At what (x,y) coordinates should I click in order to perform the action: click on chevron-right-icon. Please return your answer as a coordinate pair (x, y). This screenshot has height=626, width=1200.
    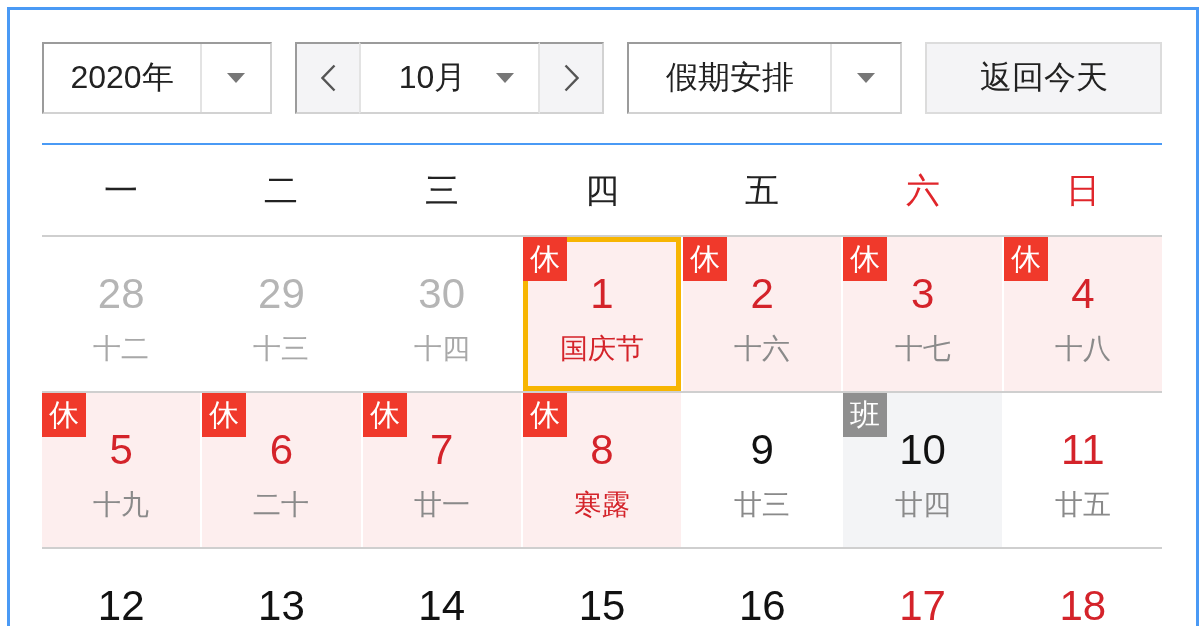
    Looking at the image, I should click on (571, 78).